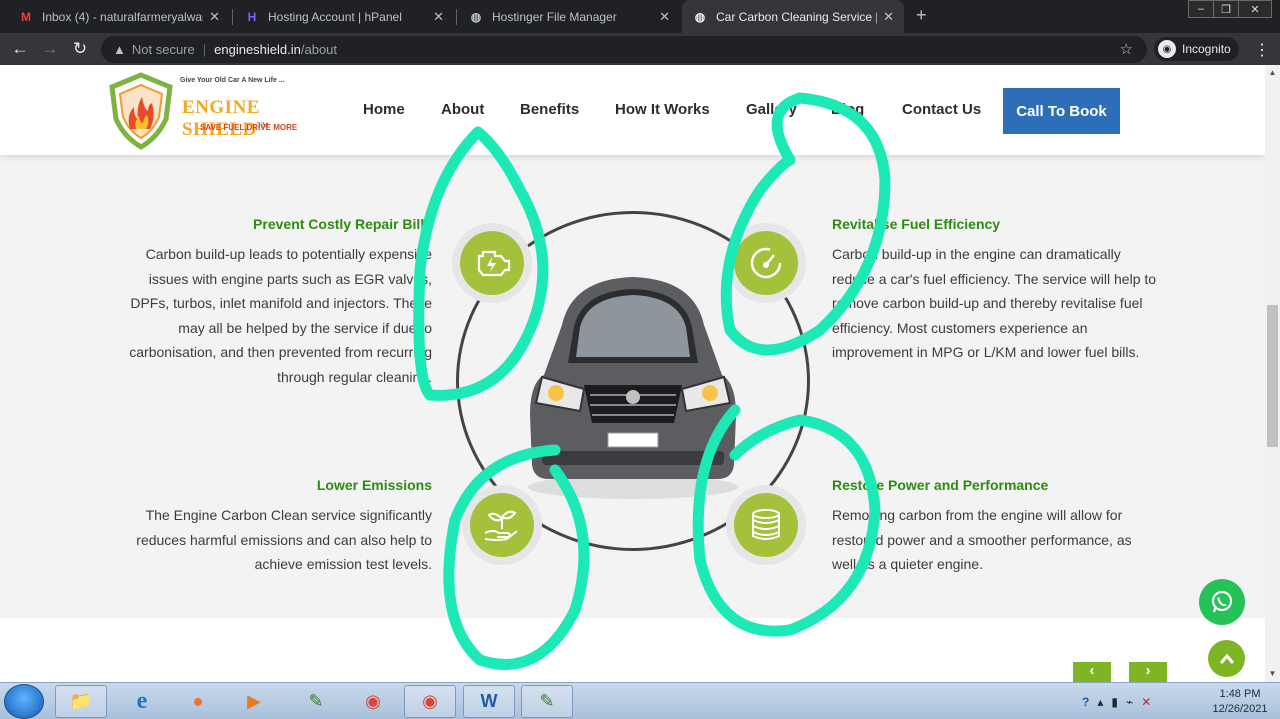  Describe the element at coordinates (24, 701) in the screenshot. I see `start-button` at that location.